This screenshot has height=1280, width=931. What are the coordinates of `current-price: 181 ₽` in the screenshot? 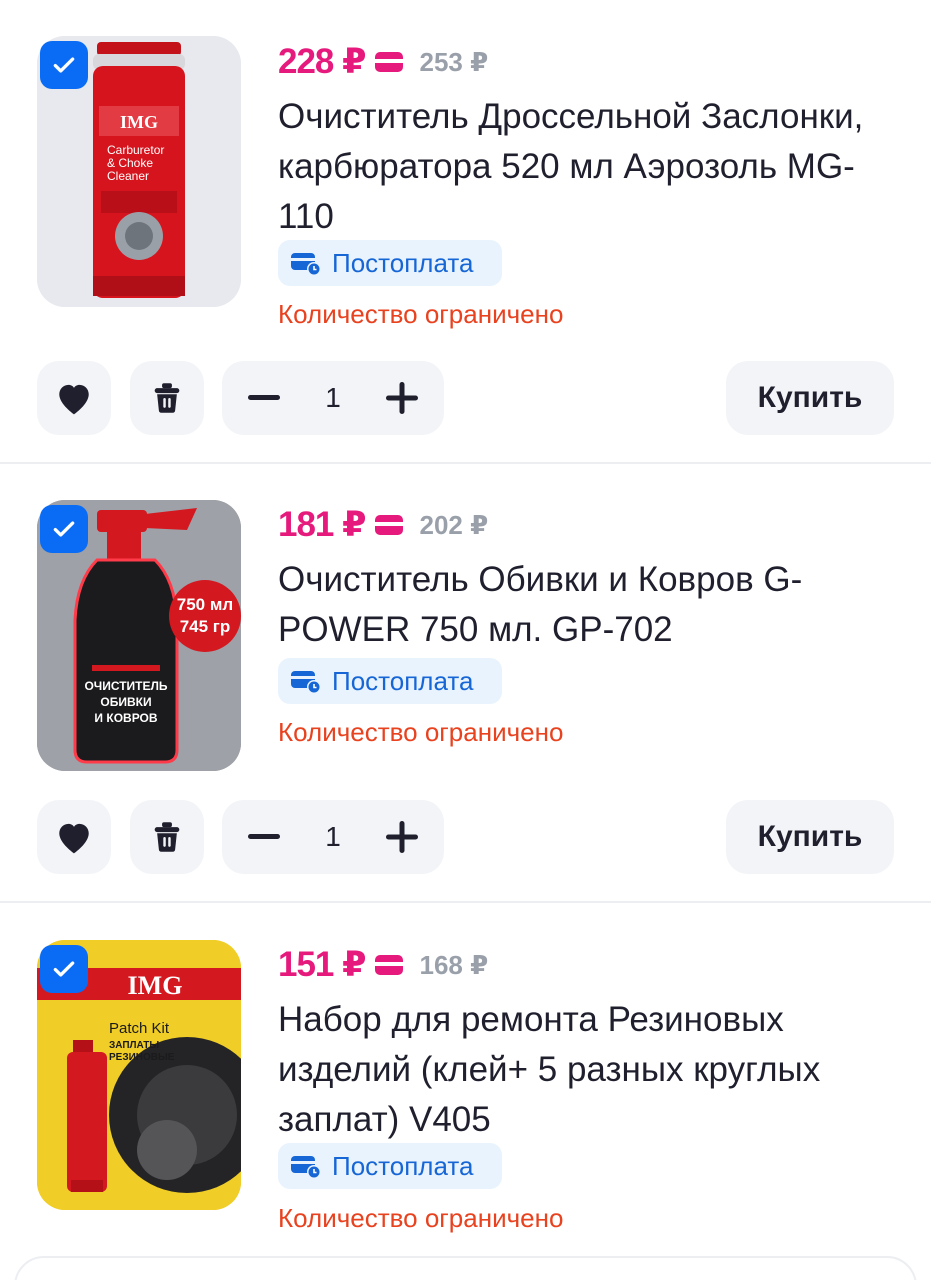 It's located at (322, 524).